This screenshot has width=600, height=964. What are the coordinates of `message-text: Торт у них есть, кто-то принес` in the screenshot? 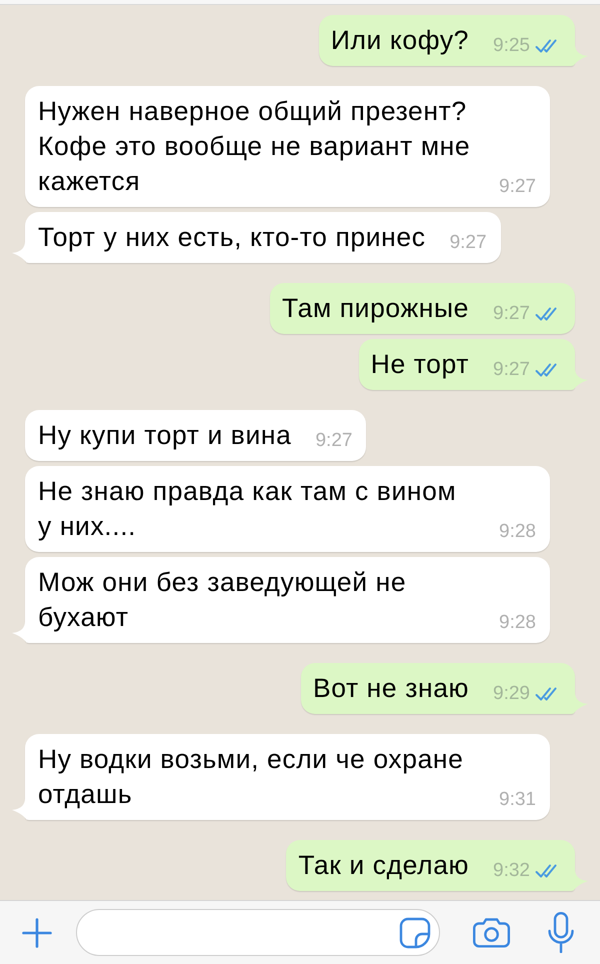 It's located at (232, 237).